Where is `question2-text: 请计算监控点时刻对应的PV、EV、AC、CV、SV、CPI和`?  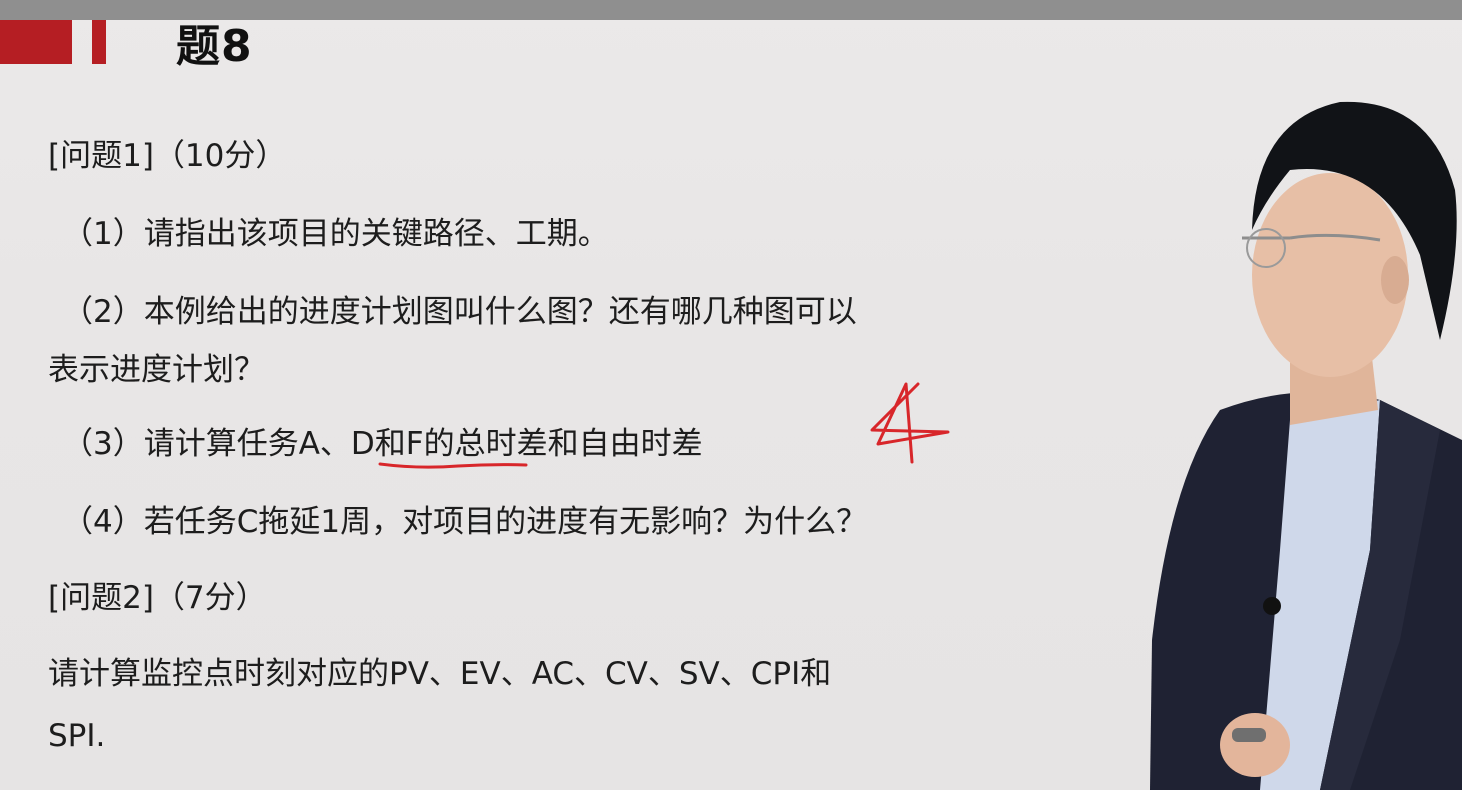
question2-text: 请计算监控点时刻对应的PV、EV、AC、CV、SV、CPI和 is located at coordinates (440, 674).